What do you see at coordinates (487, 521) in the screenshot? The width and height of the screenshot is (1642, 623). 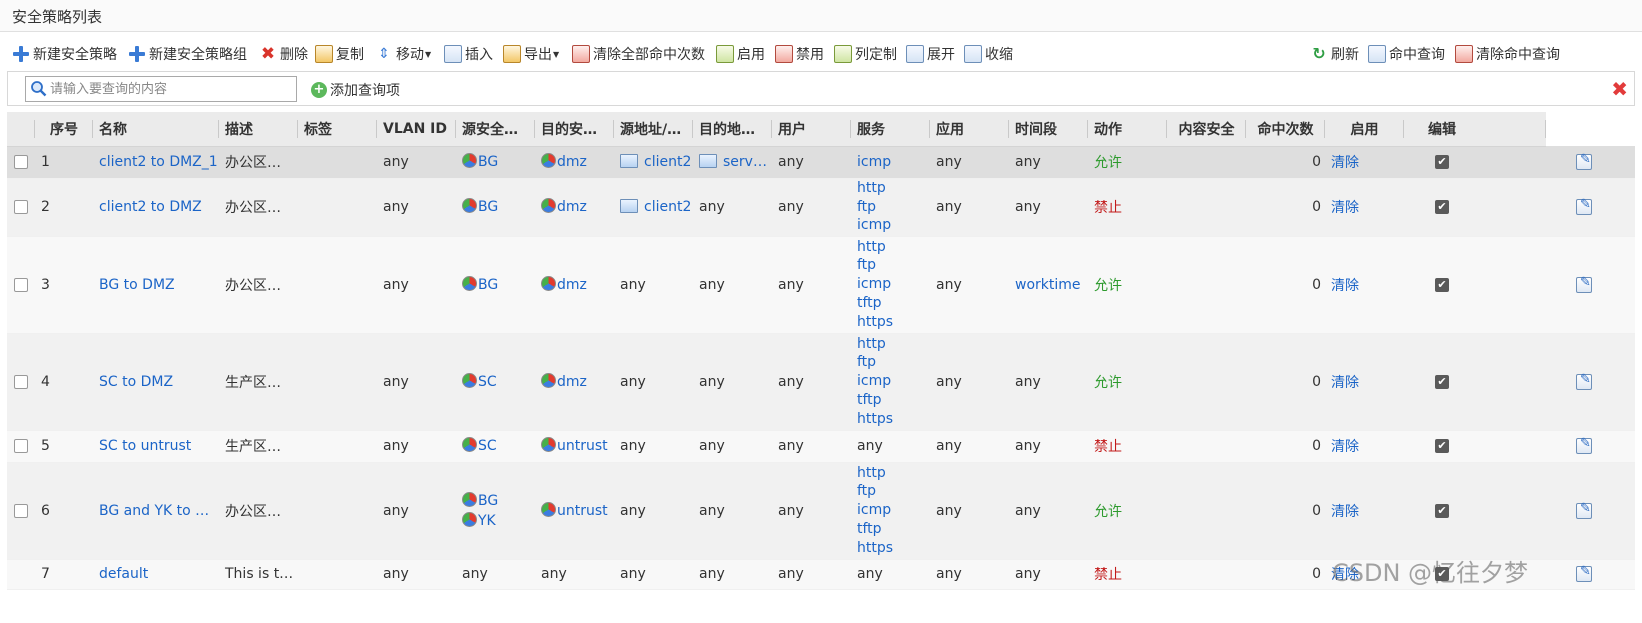 I see `source-zone-link: YK` at bounding box center [487, 521].